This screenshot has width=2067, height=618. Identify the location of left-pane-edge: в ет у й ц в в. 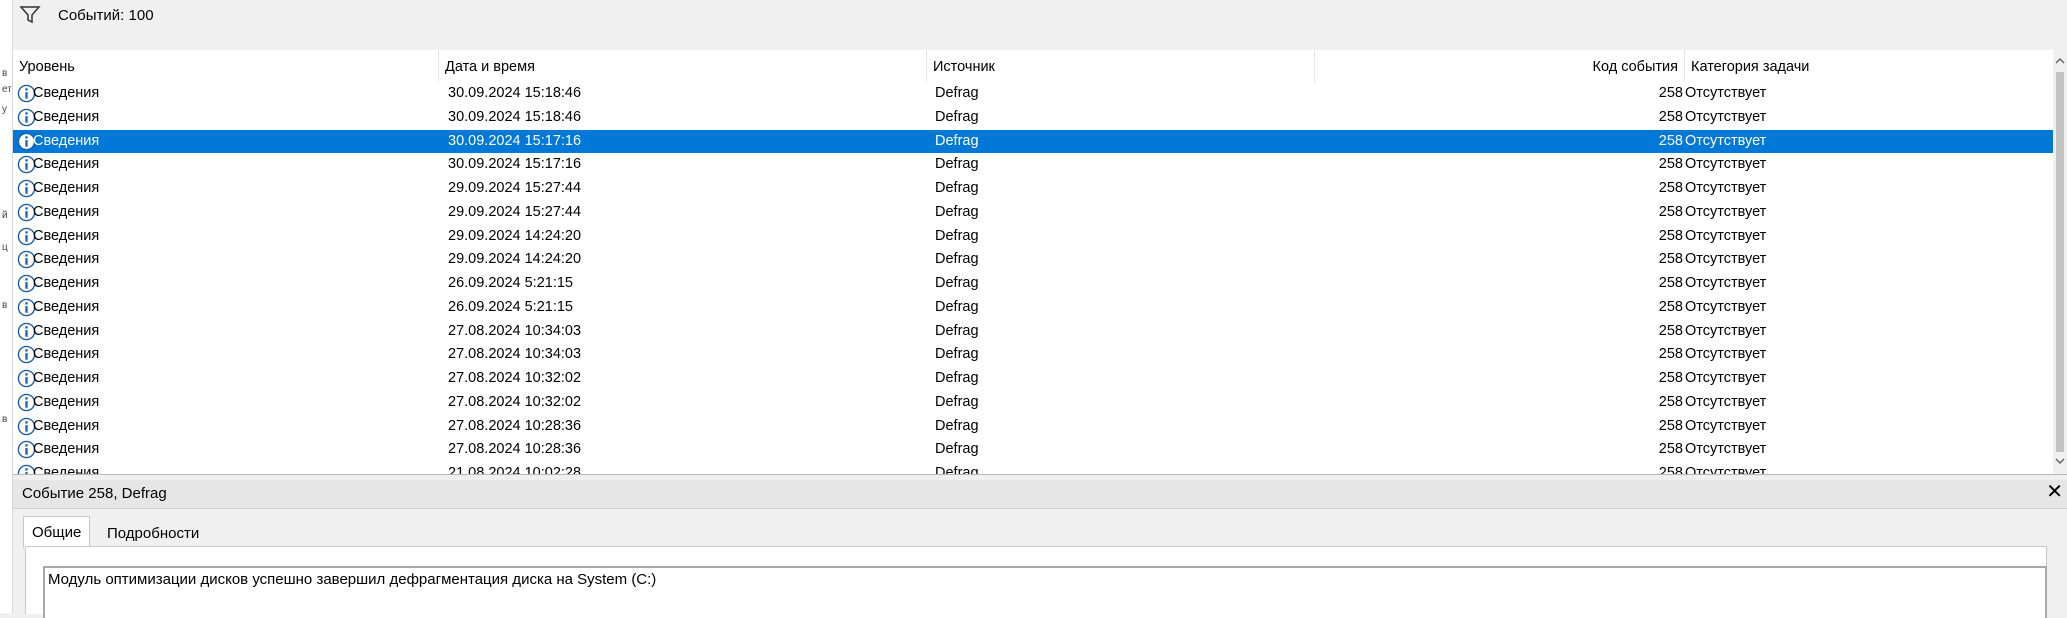
(6, 306).